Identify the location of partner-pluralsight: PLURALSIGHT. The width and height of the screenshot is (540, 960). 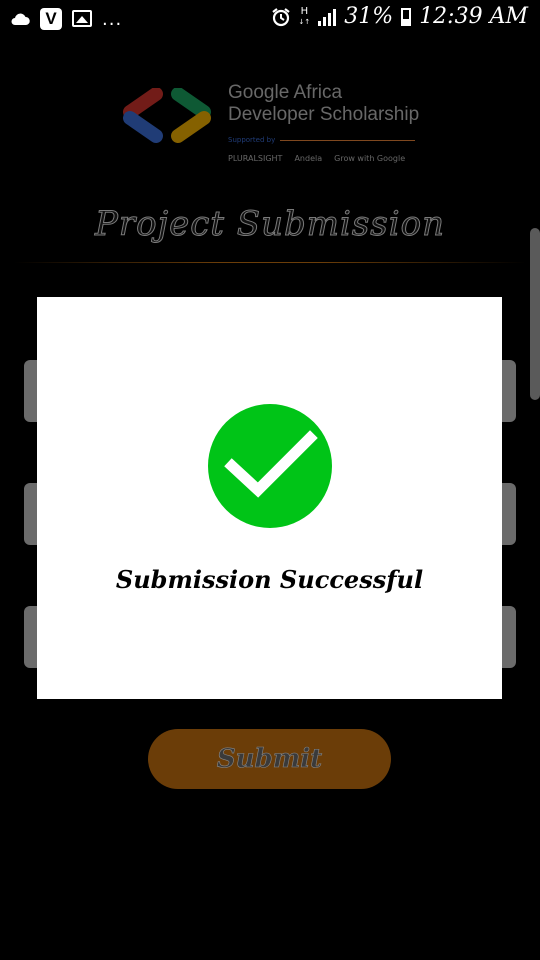
(255, 158).